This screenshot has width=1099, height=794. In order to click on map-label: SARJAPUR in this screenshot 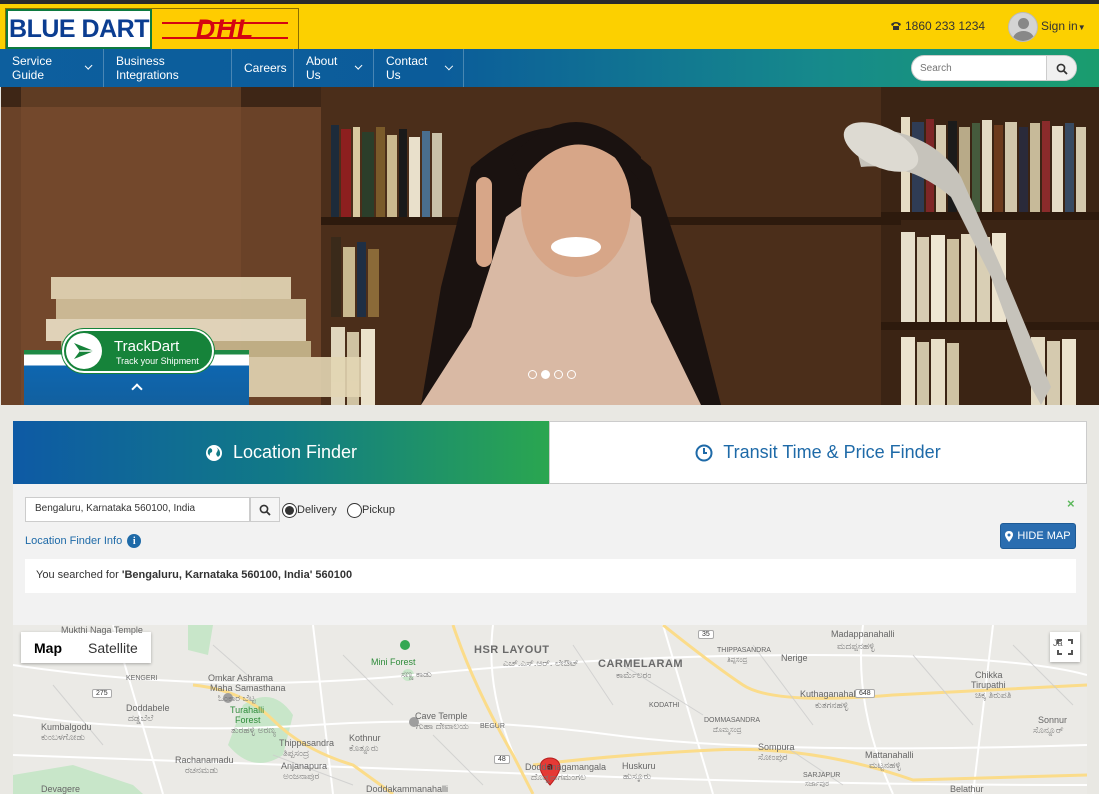, I will do `click(822, 775)`.